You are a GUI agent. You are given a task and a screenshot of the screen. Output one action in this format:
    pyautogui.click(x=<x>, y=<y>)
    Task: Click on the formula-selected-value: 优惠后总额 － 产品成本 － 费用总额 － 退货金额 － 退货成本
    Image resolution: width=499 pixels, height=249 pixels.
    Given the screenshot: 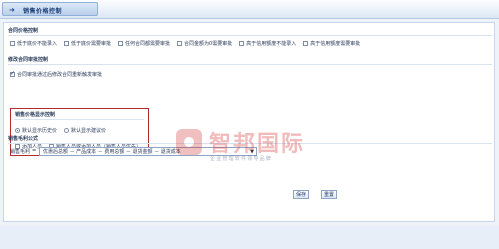 What is the action you would take?
    pyautogui.click(x=112, y=152)
    